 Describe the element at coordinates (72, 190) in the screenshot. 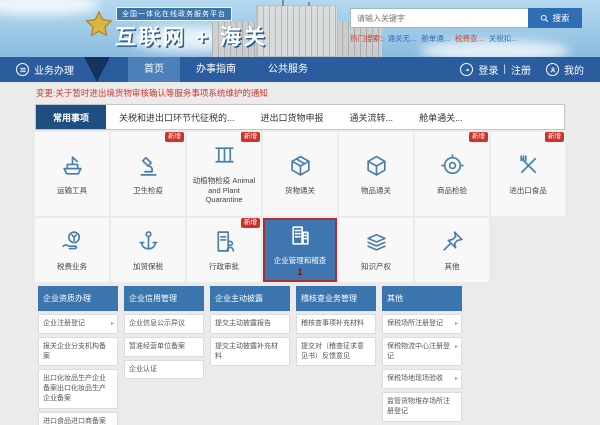

I see `tile-label: 运输工具` at that location.